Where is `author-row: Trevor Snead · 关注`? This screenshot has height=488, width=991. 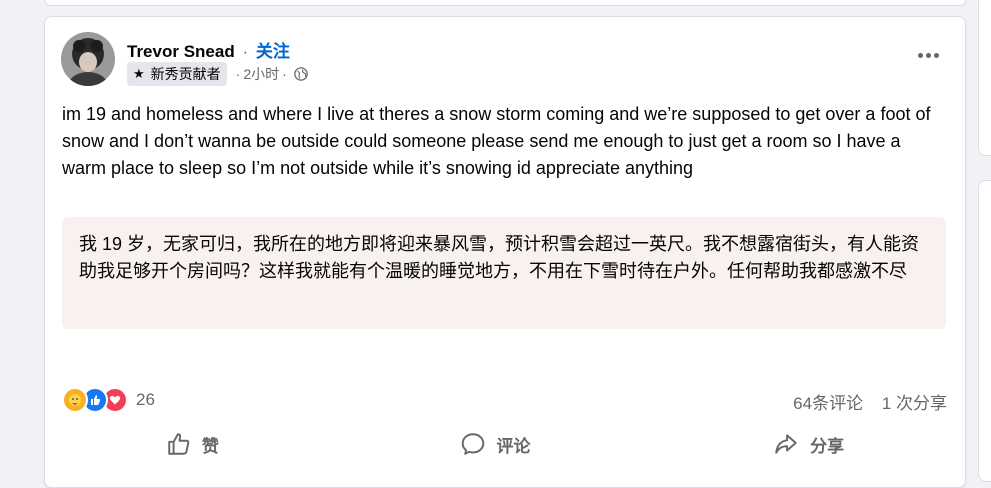
author-row: Trevor Snead · 关注 is located at coordinates (208, 49).